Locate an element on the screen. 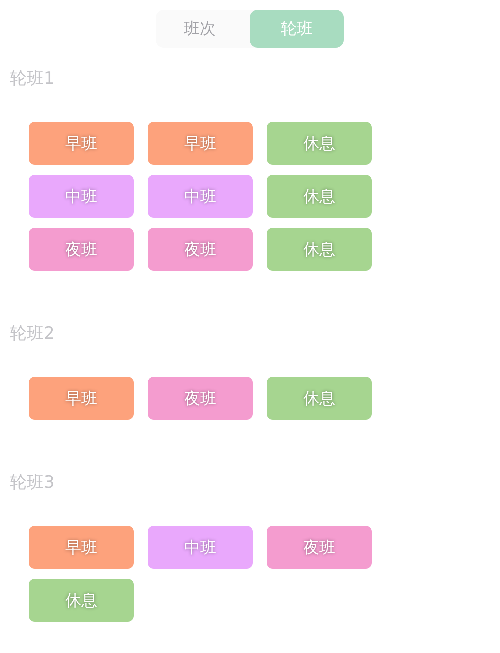  rotation-title: 轮班2 is located at coordinates (32, 334).